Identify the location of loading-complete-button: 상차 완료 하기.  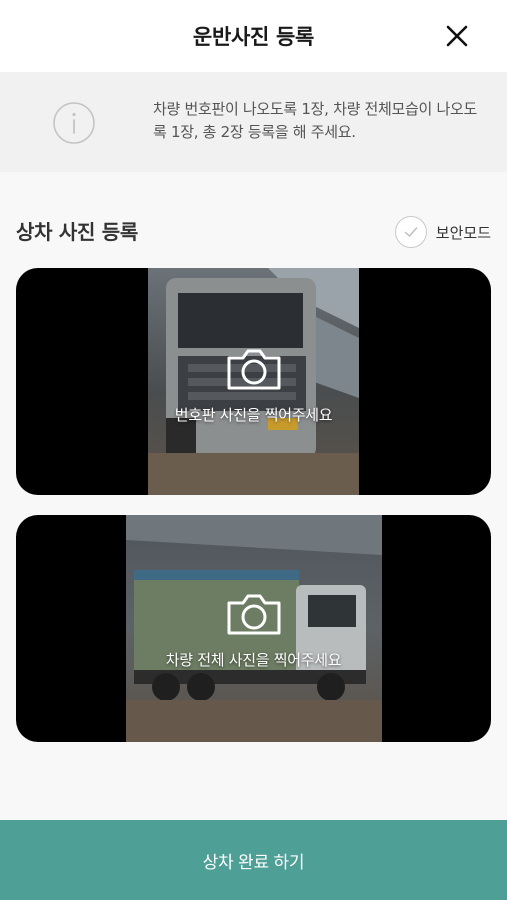
(253, 860).